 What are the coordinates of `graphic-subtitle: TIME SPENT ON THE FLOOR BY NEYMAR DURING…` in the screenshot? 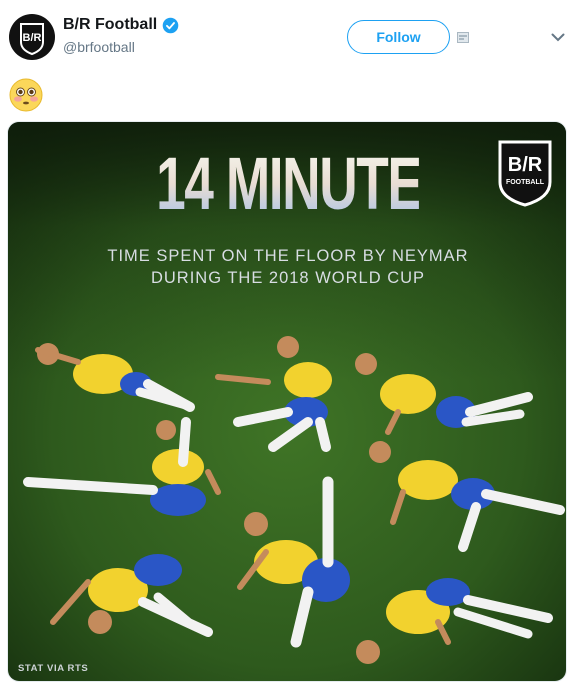 It's located at (288, 267).